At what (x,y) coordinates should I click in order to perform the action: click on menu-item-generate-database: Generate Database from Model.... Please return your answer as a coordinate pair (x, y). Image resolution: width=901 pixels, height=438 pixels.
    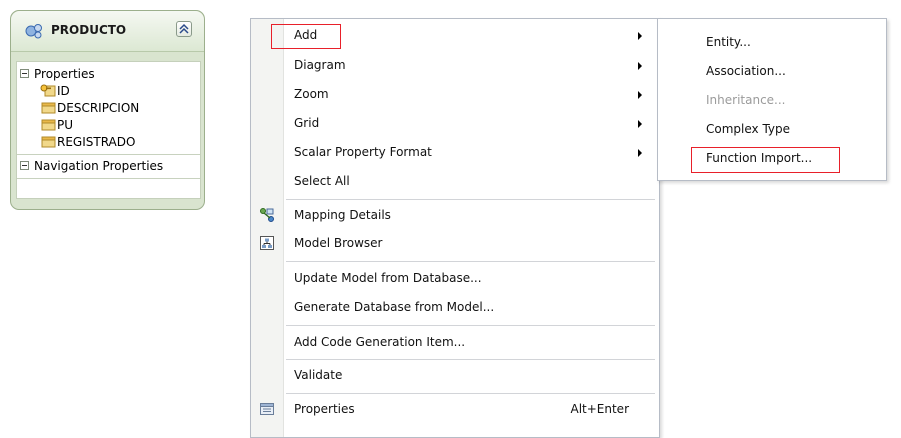
    Looking at the image, I should click on (455, 307).